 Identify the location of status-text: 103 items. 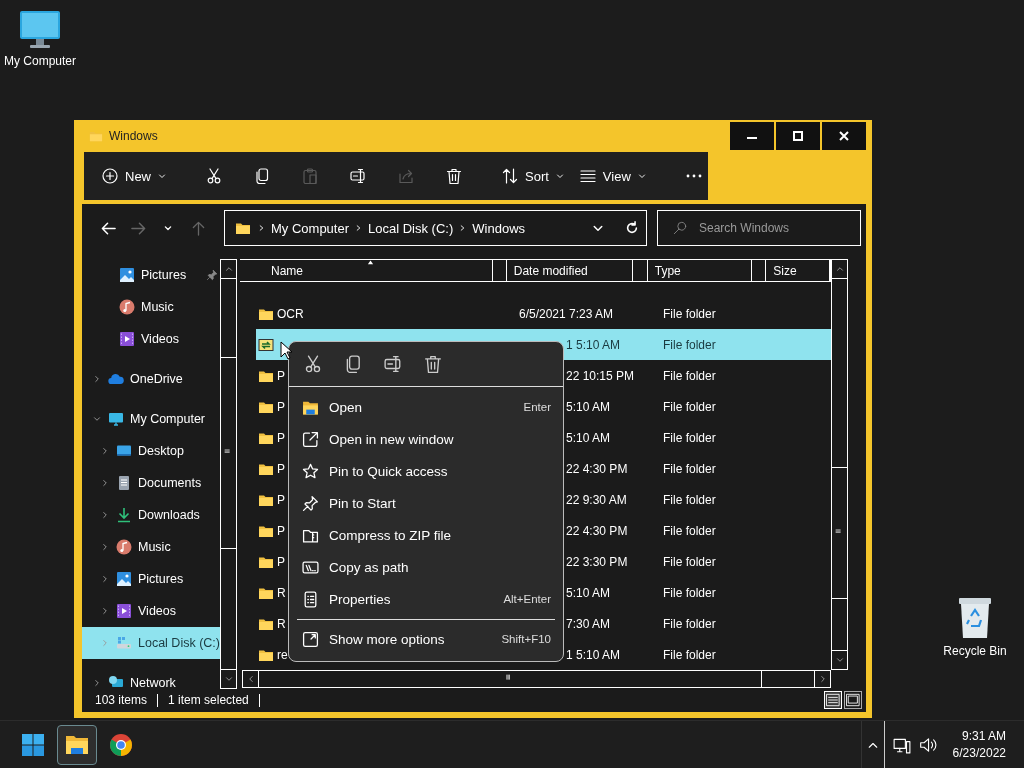
(121, 700).